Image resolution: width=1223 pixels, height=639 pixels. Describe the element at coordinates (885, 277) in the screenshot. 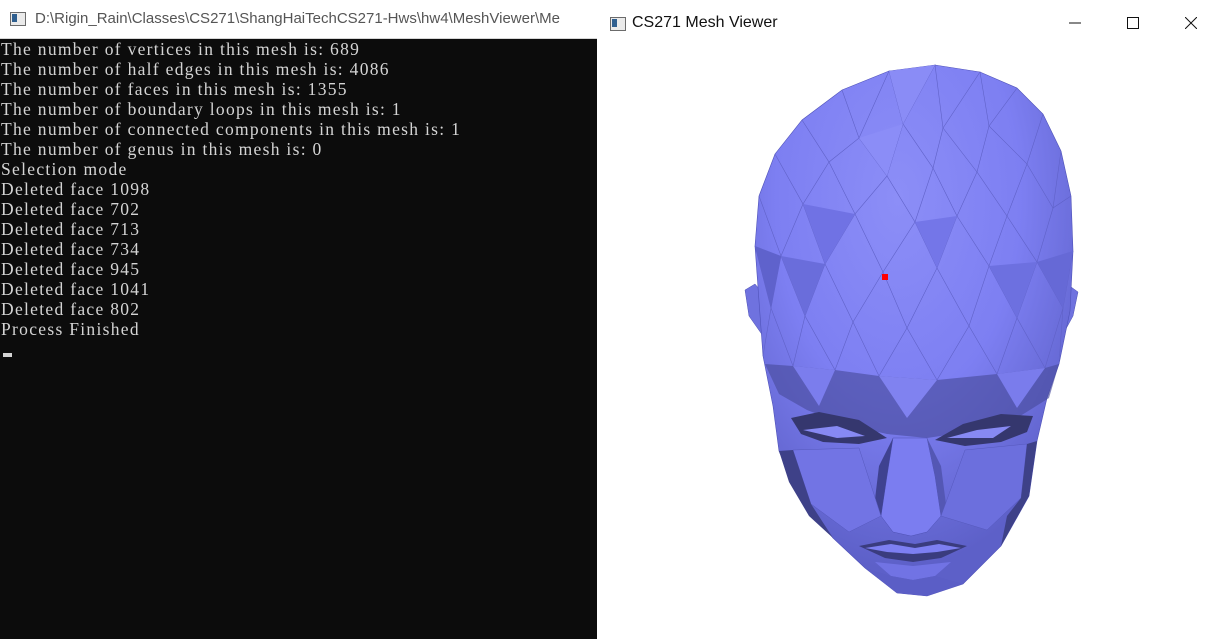

I see `selection-marker` at that location.